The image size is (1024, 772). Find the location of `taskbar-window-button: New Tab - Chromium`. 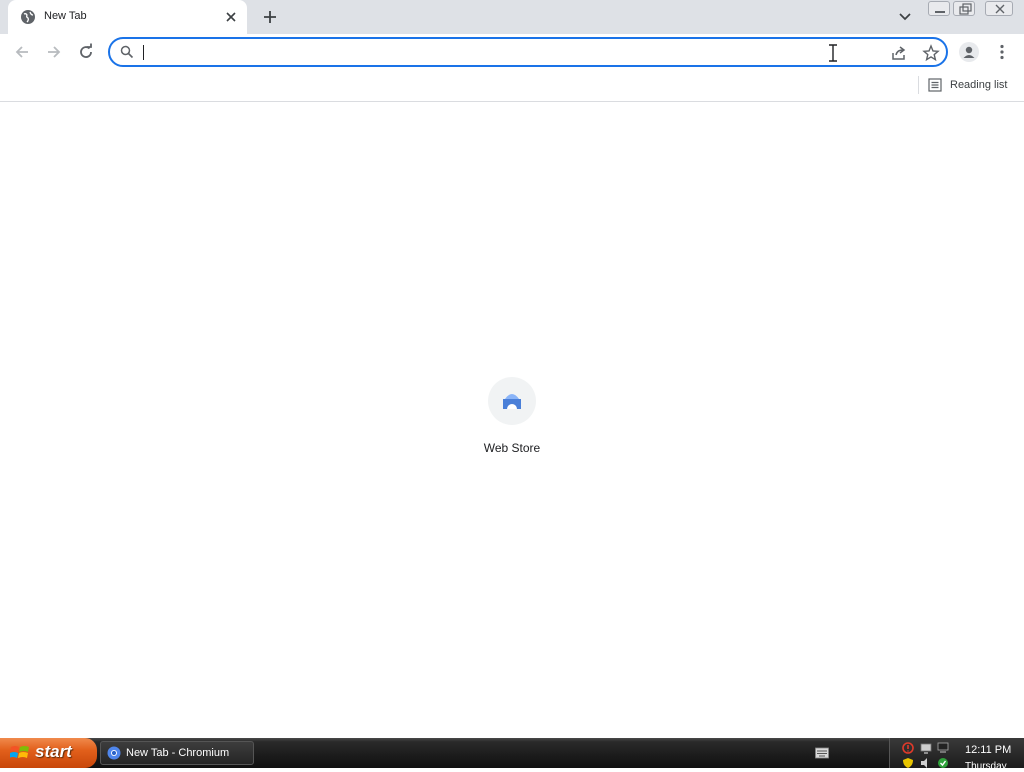

taskbar-window-button: New Tab - Chromium is located at coordinates (177, 753).